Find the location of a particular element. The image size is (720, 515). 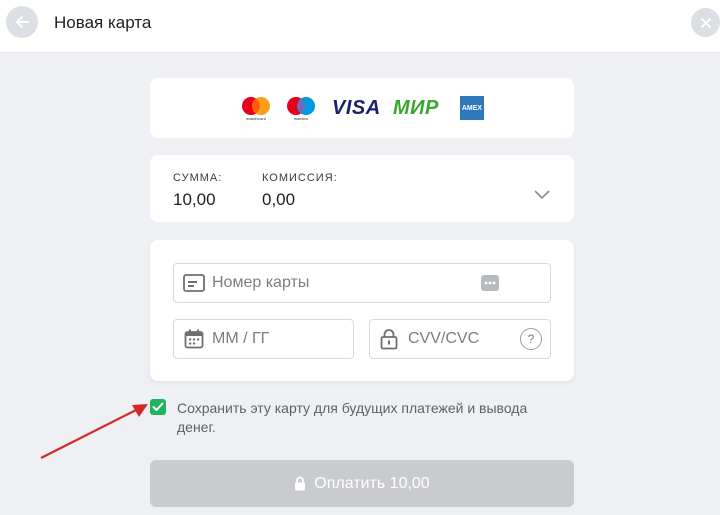

pay-button: Оплатить 10,00 is located at coordinates (362, 483).